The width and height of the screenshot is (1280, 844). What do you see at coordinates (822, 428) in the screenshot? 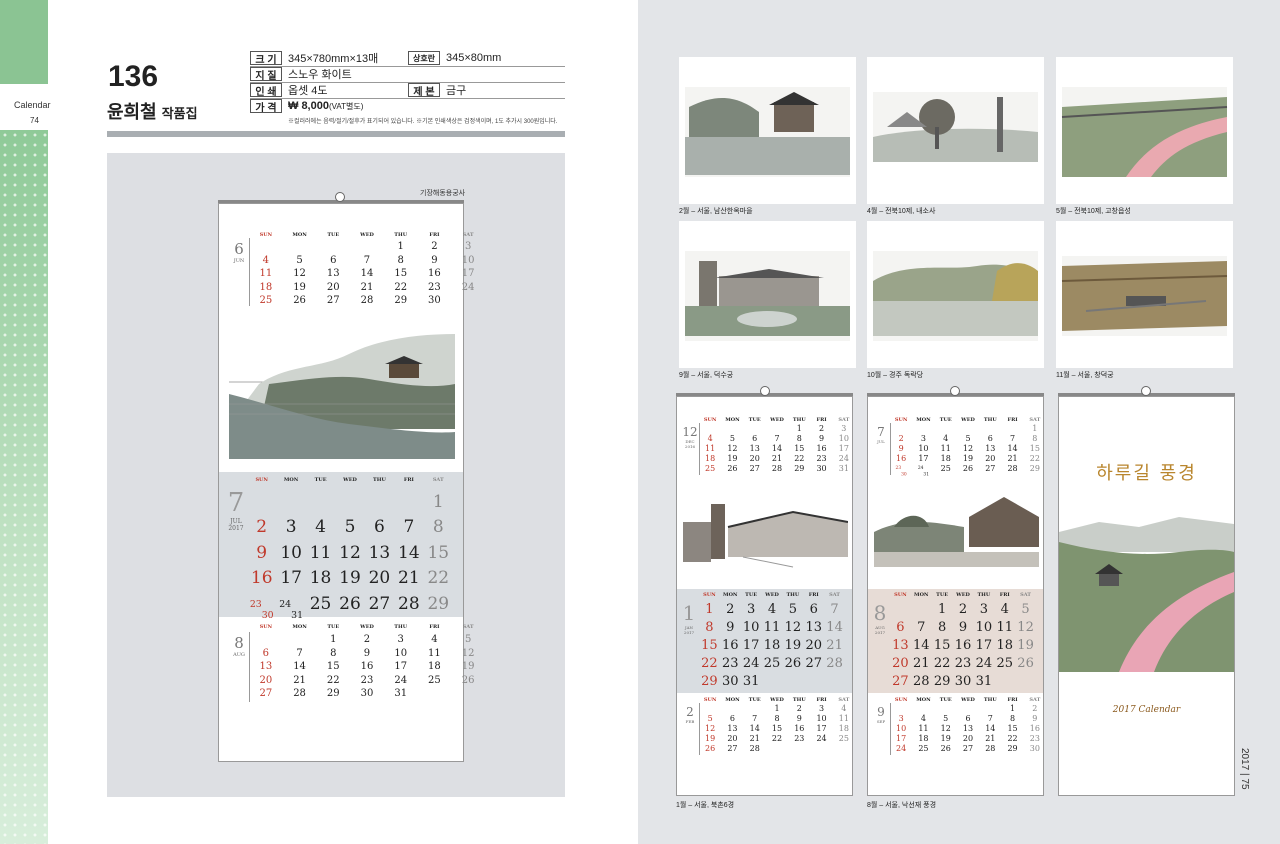
I see `day-cell: 2` at bounding box center [822, 428].